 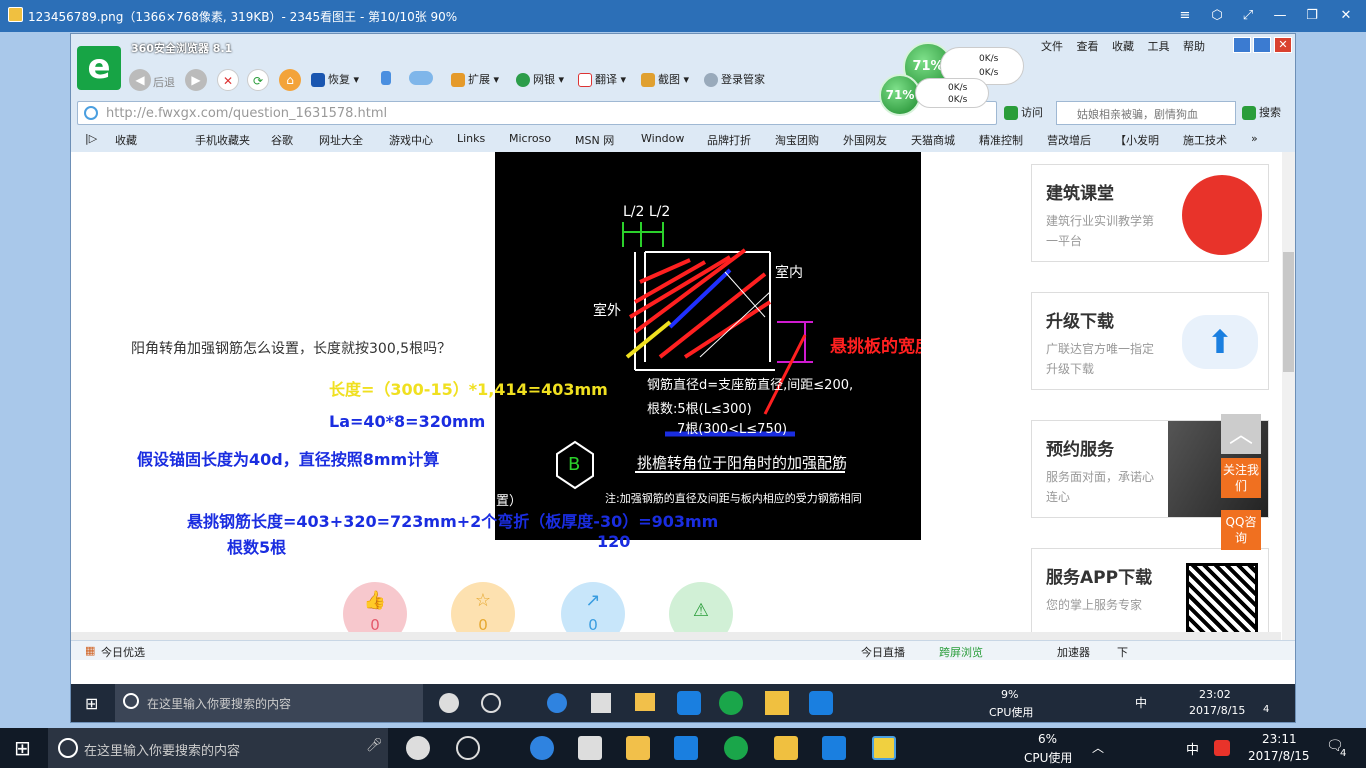 I want to click on classroom-logo-icon, so click(x=1222, y=215).